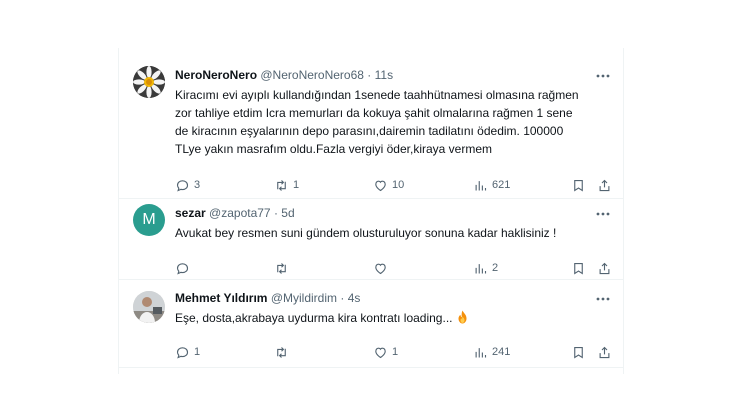 The width and height of the screenshot is (730, 420). Describe the element at coordinates (395, 352) in the screenshot. I see `like-count: 1` at that location.